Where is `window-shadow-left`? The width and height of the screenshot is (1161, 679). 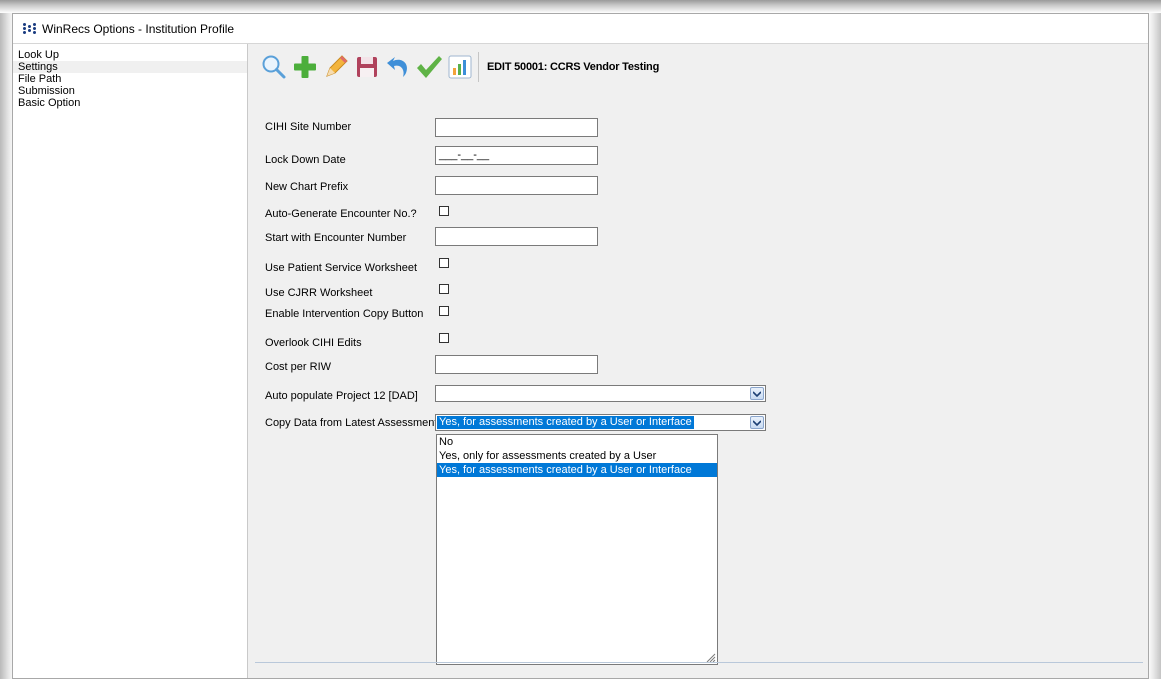
window-shadow-left is located at coordinates (6, 346).